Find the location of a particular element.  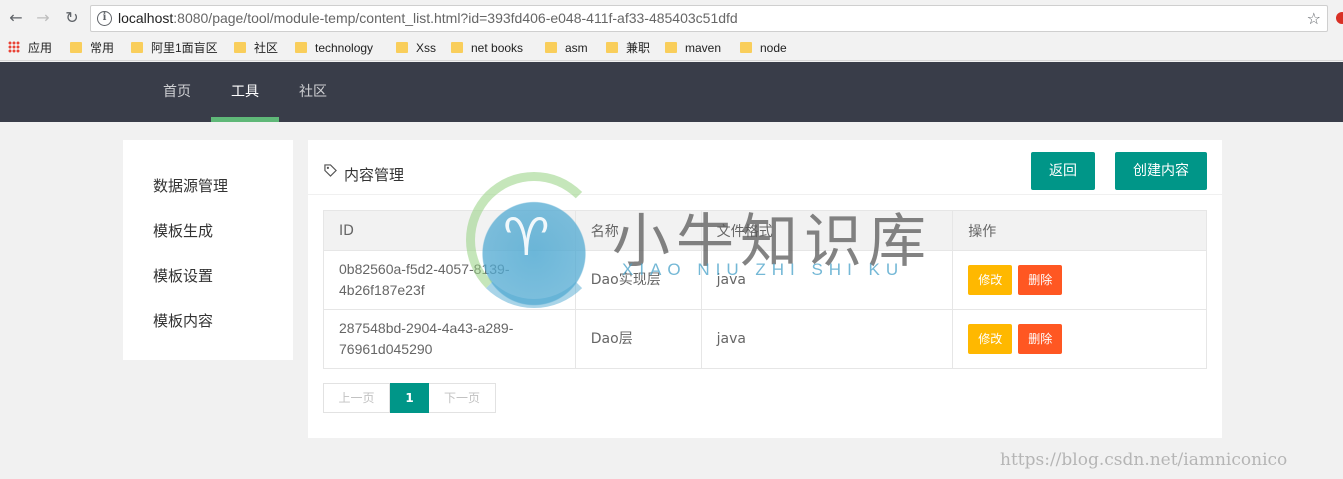

current-page-button: 1 is located at coordinates (409, 398).